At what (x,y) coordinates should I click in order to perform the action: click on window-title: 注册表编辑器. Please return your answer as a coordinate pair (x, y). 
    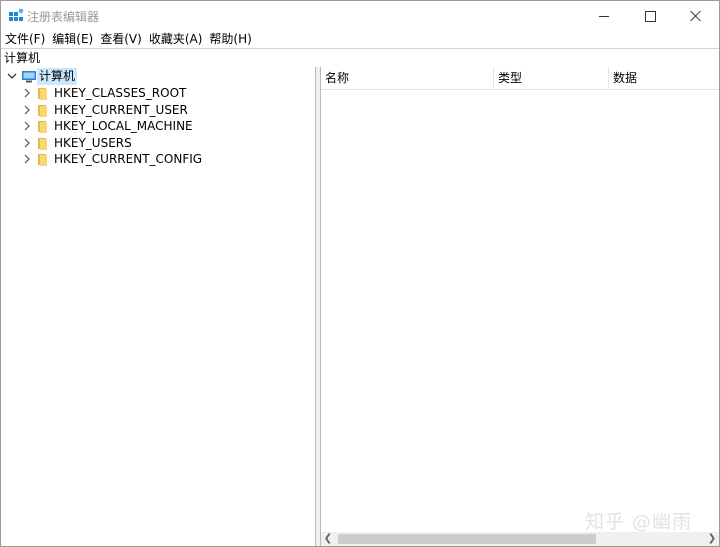
    Looking at the image, I should click on (63, 17).